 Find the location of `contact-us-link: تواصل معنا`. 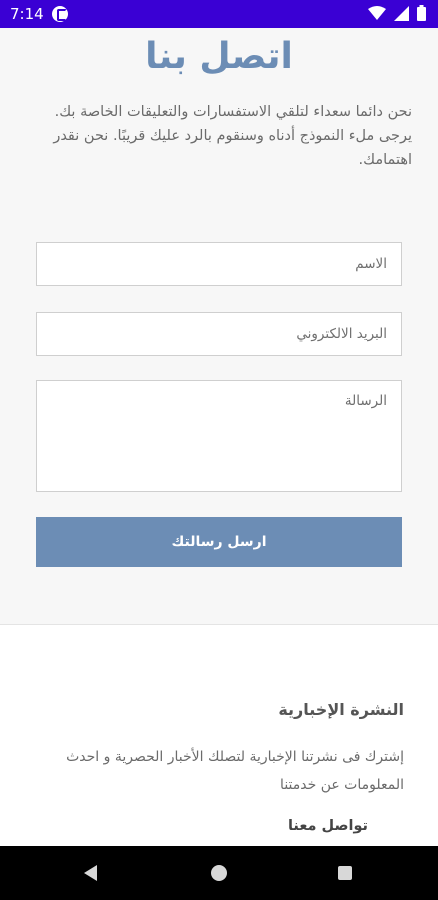

contact-us-link: تواصل معنا is located at coordinates (328, 826).